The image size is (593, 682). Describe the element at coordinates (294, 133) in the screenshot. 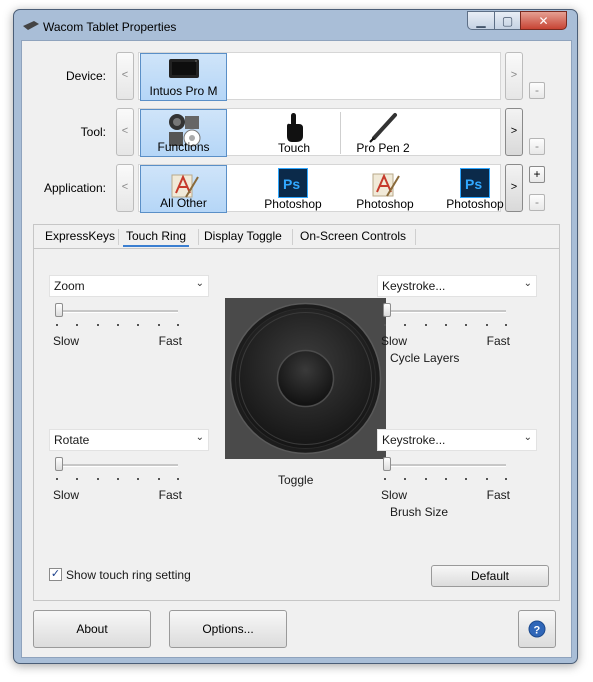

I see `tool-tile-touch: Touch` at that location.